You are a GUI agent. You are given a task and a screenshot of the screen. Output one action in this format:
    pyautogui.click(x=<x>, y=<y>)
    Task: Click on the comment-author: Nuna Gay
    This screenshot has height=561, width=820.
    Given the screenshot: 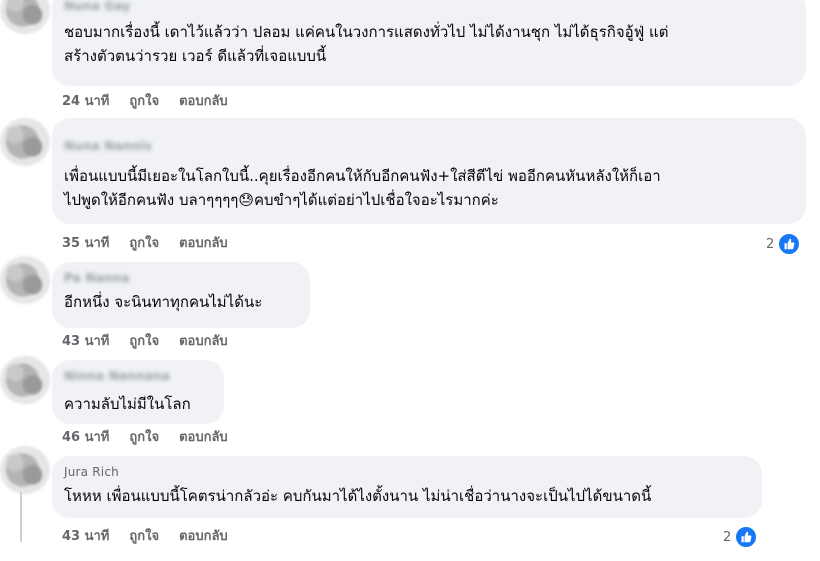 What is the action you would take?
    pyautogui.click(x=429, y=7)
    